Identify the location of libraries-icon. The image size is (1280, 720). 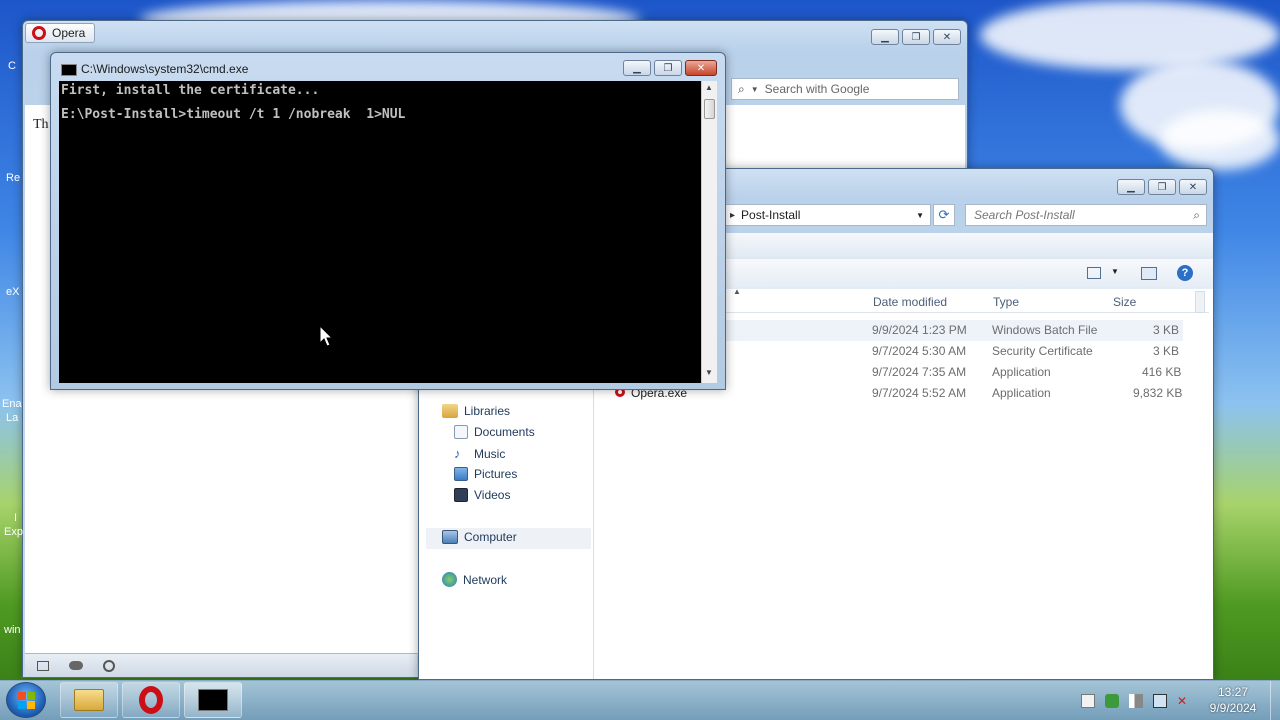
(450, 411).